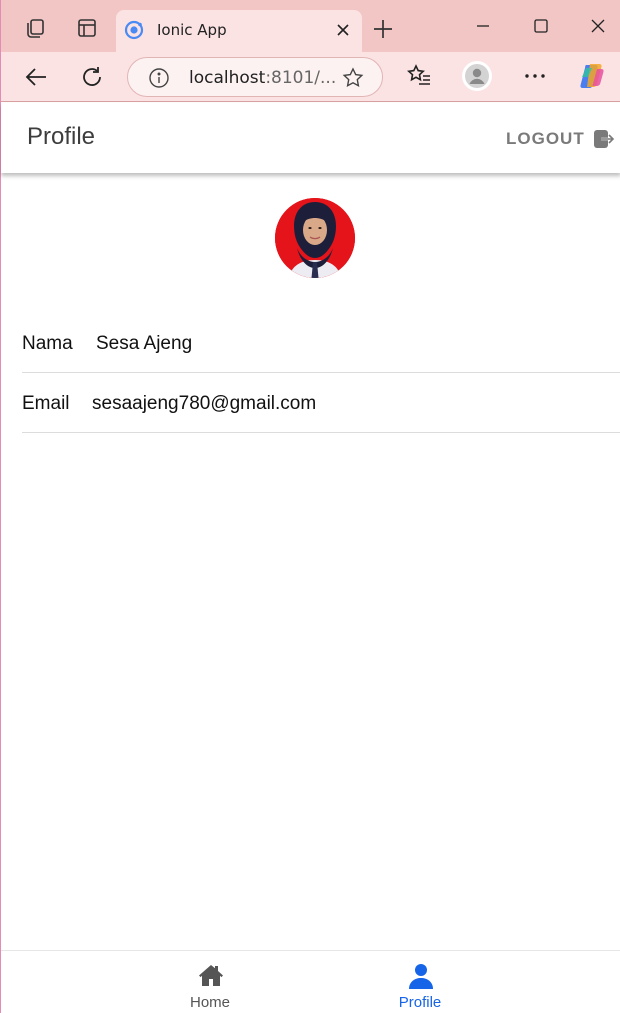 This screenshot has height=1013, width=620. Describe the element at coordinates (37, 77) in the screenshot. I see `back-icon` at that location.